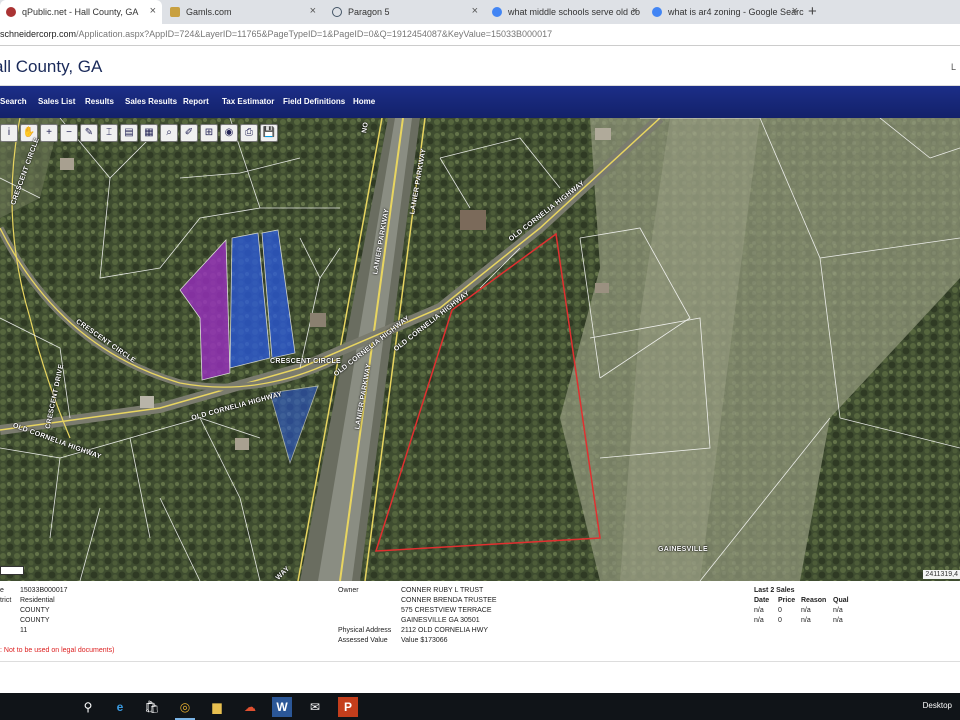 This screenshot has width=960, height=720. Describe the element at coordinates (250, 707) in the screenshot. I see `cloud-icon: ☁` at that location.